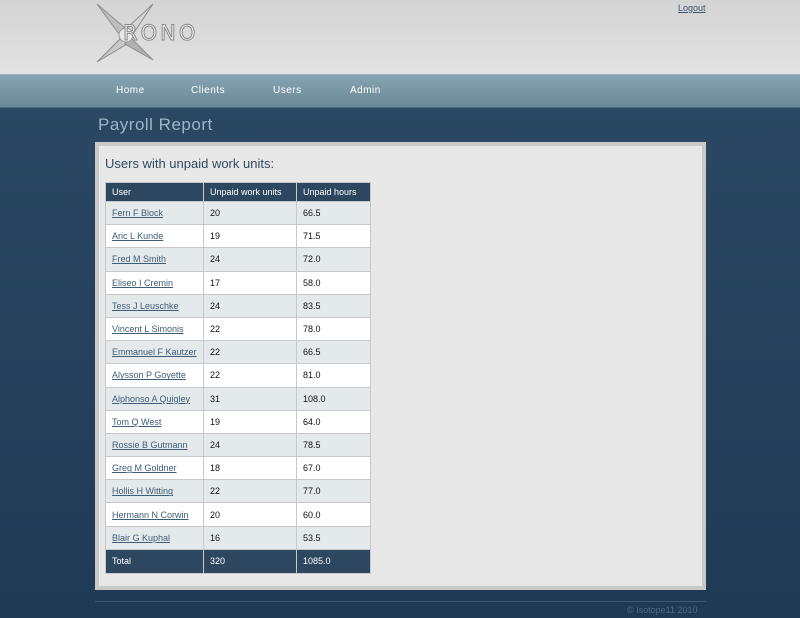 The width and height of the screenshot is (800, 618). I want to click on user-cell: Fern F Block, so click(154, 213).